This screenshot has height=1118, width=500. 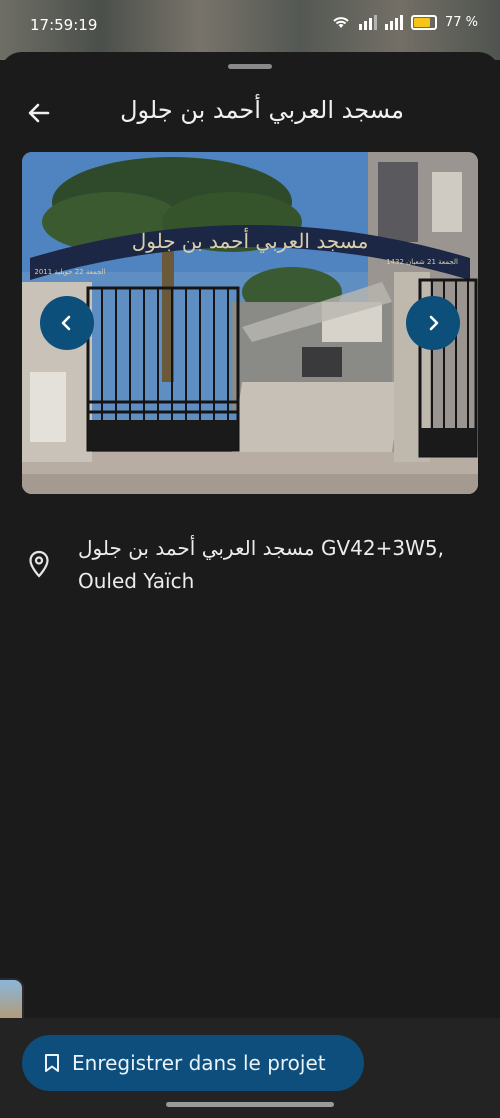 I want to click on chevron-right-icon, so click(x=434, y=323).